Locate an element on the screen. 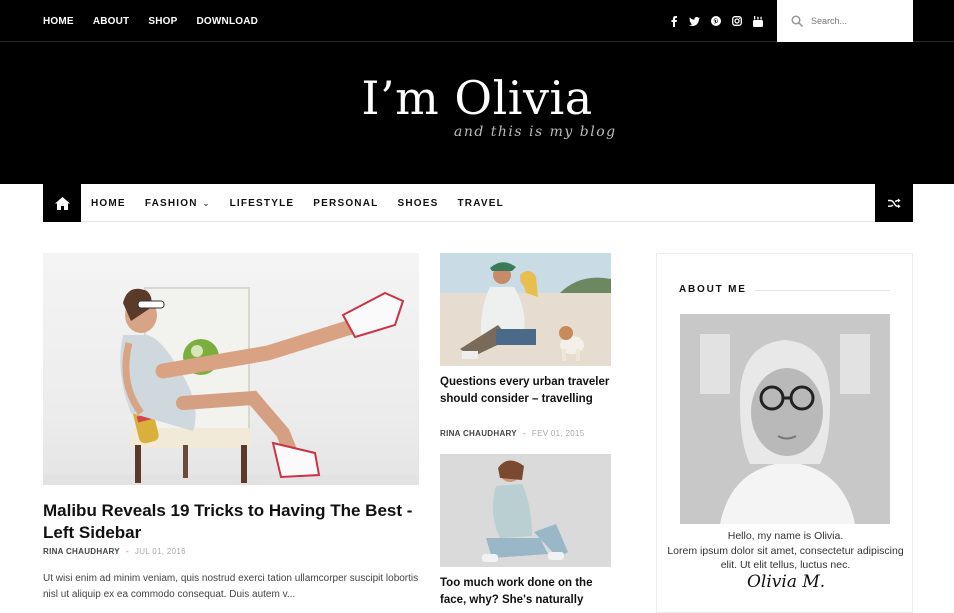 This screenshot has height=613, width=954. youtube-icon is located at coordinates (757, 21).